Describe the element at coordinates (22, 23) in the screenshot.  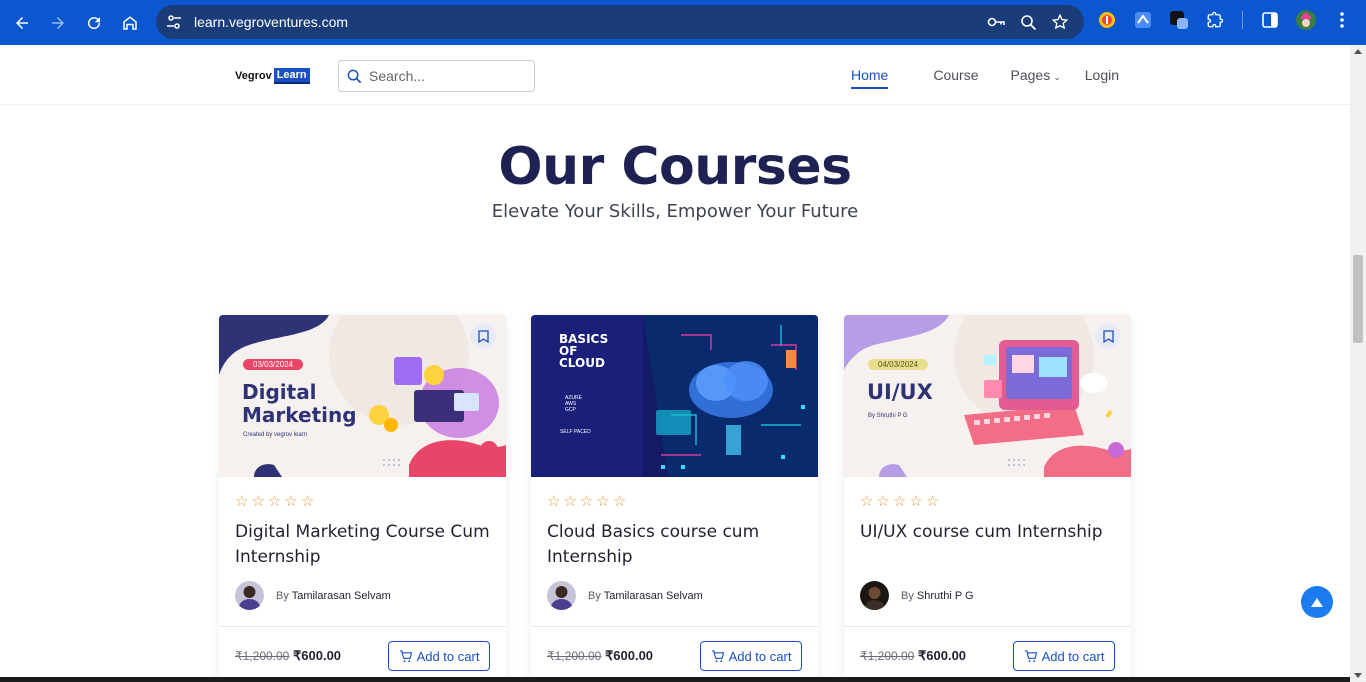
I see `back-icon` at that location.